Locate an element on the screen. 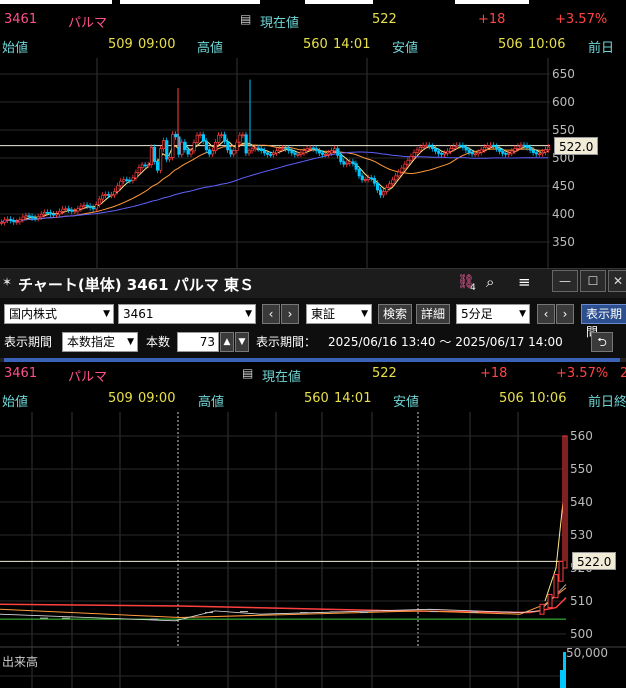  exchange-select: 東証 ▼ is located at coordinates (339, 314).